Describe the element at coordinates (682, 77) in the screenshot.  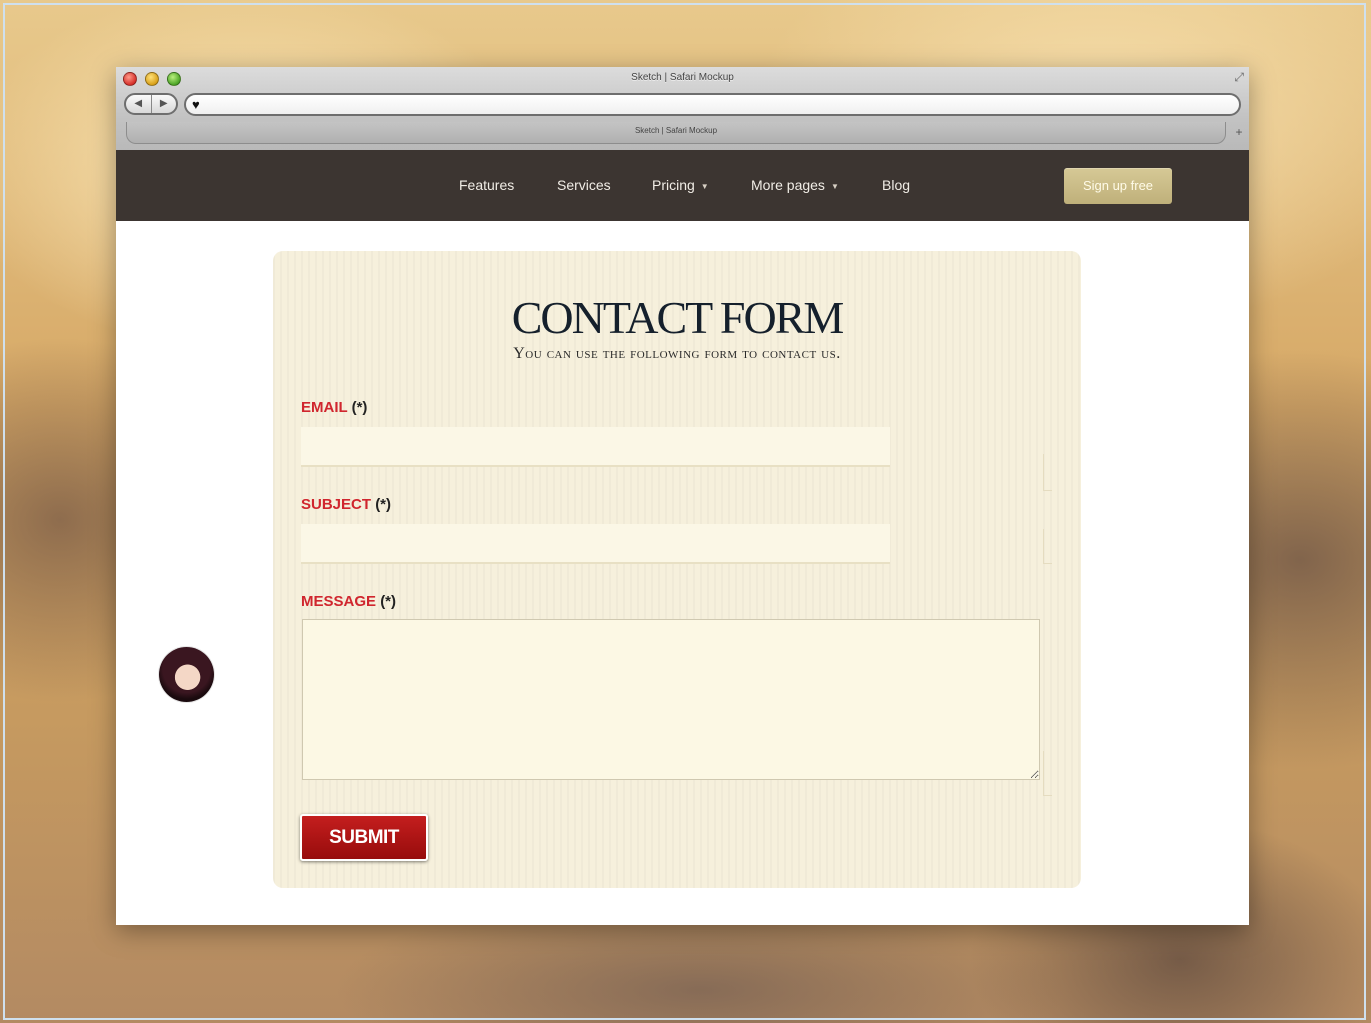
I see `window-title: Sketch | Safari Mockup` at that location.